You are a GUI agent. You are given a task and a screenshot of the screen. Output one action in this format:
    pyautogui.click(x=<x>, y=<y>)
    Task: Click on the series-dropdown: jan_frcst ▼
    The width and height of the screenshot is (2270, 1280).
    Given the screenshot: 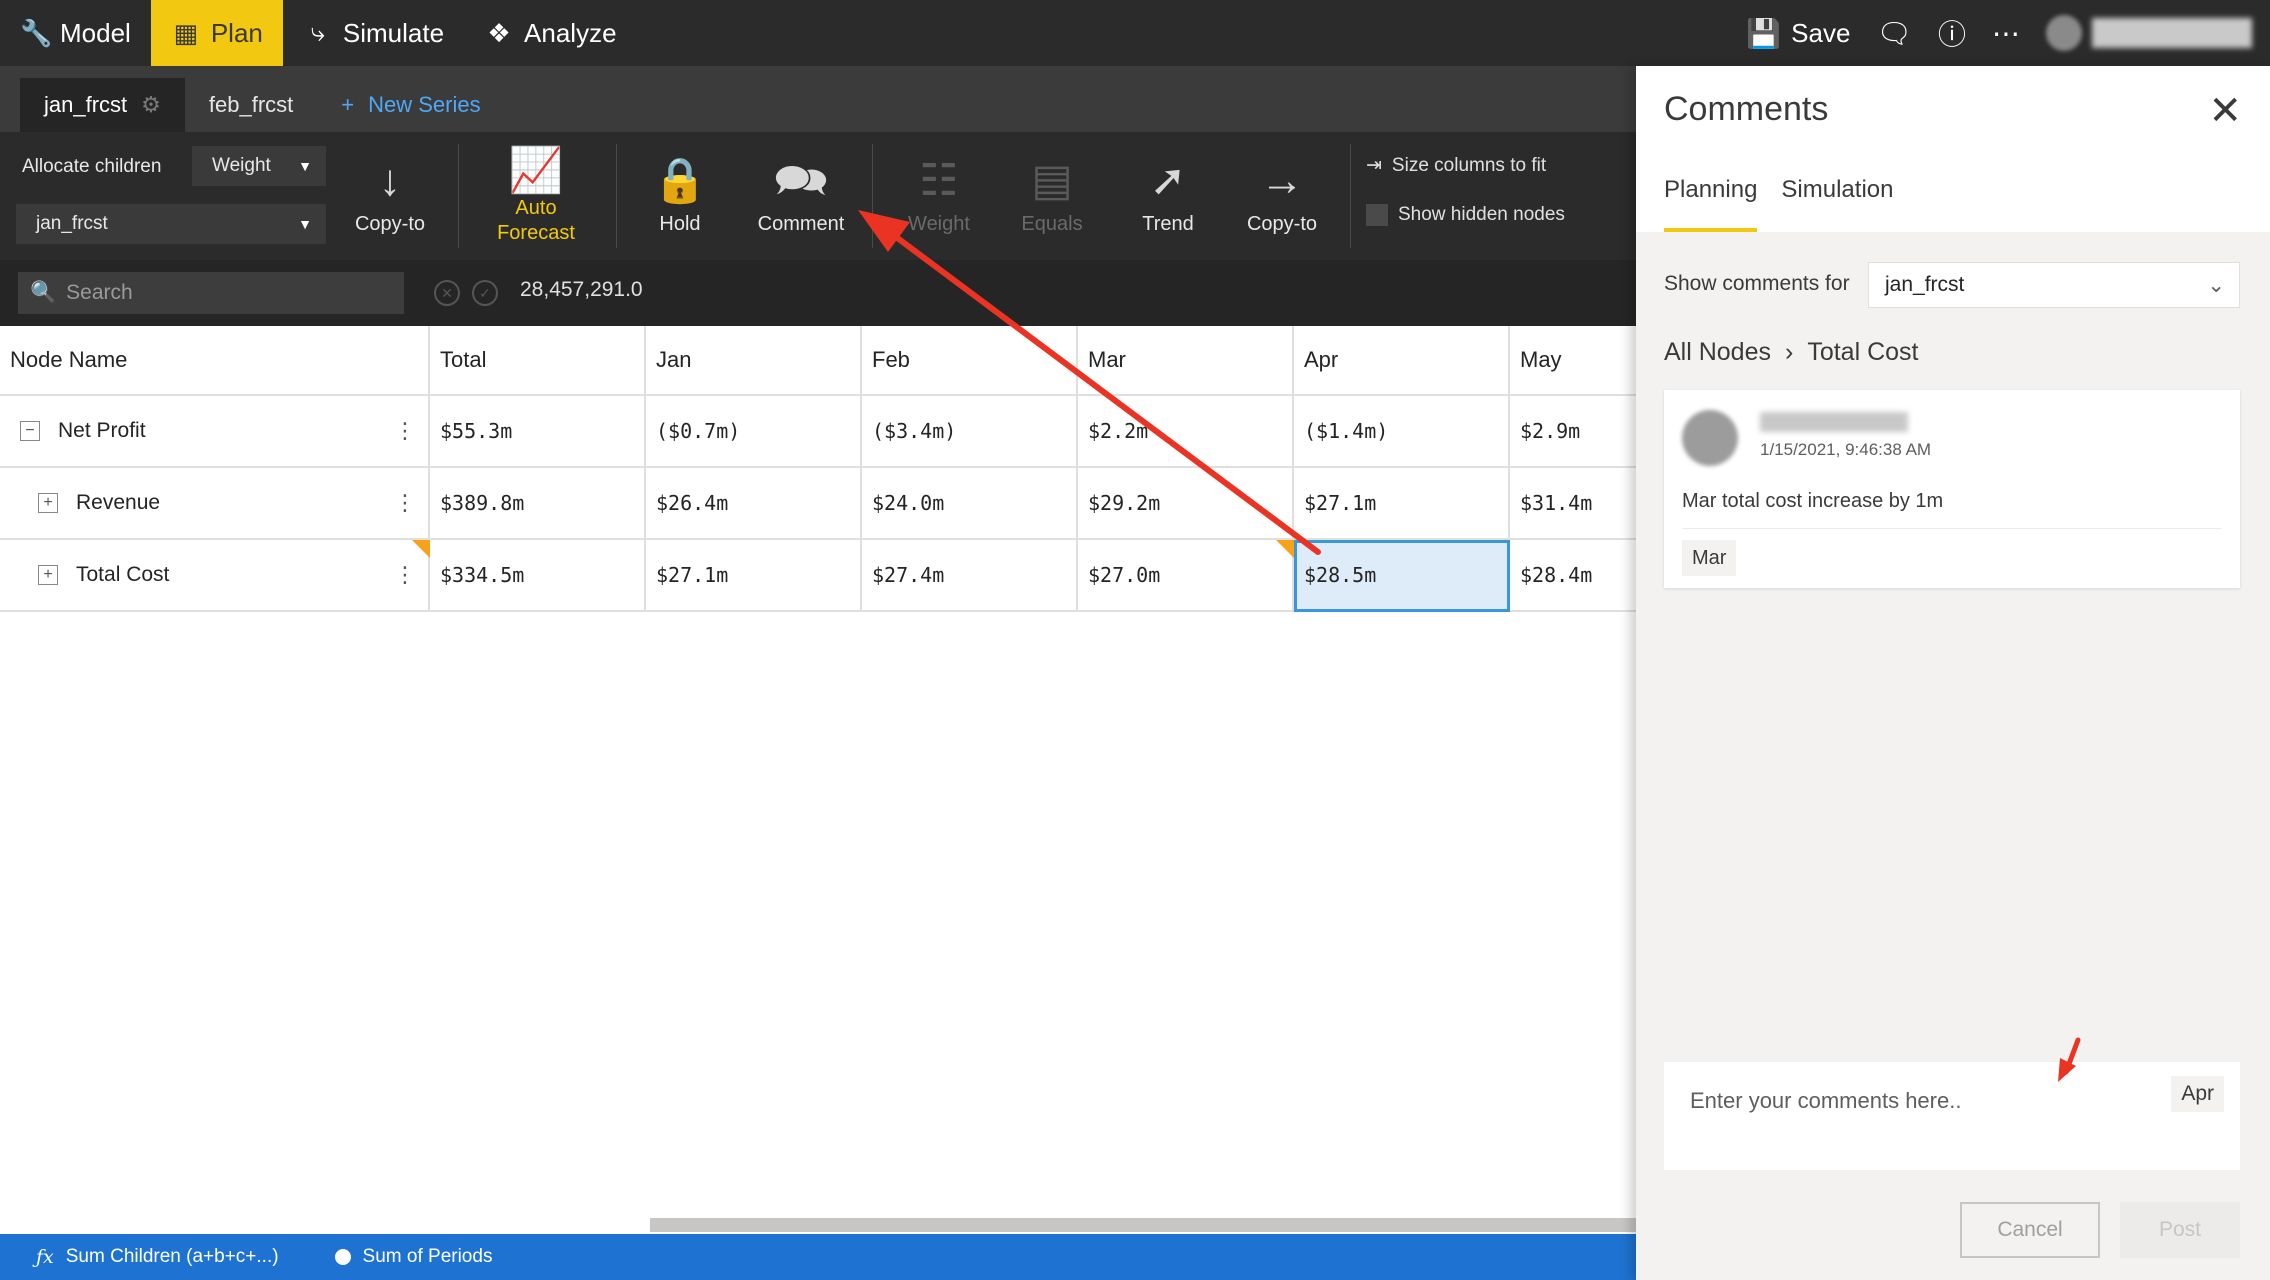 What is the action you would take?
    pyautogui.click(x=171, y=224)
    